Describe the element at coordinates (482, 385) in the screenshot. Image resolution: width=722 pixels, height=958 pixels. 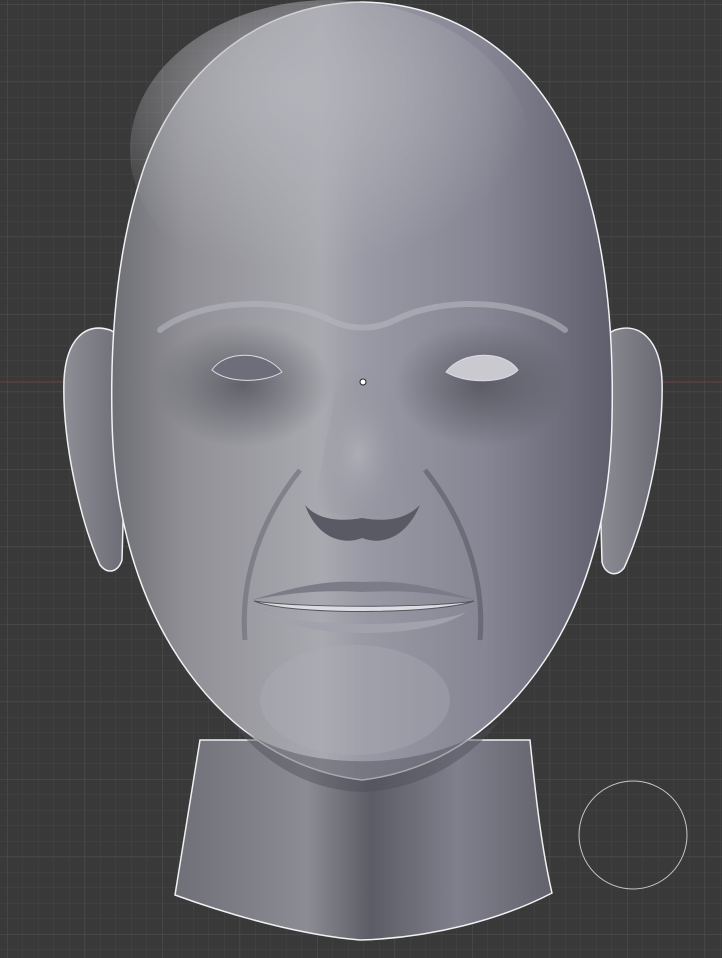
I see `right-eye-socket` at that location.